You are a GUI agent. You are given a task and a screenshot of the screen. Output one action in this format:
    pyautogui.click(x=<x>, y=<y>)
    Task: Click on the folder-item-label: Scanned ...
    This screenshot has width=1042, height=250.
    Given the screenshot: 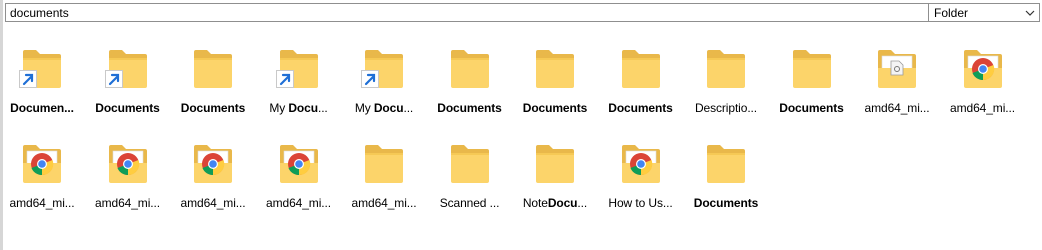 What is the action you would take?
    pyautogui.click(x=469, y=203)
    